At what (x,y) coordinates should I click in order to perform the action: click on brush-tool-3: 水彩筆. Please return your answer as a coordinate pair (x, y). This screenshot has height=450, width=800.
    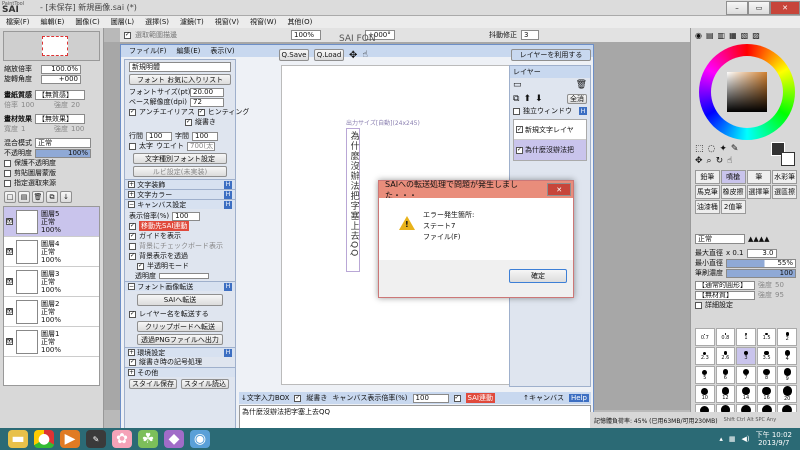
    Looking at the image, I should click on (784, 177).